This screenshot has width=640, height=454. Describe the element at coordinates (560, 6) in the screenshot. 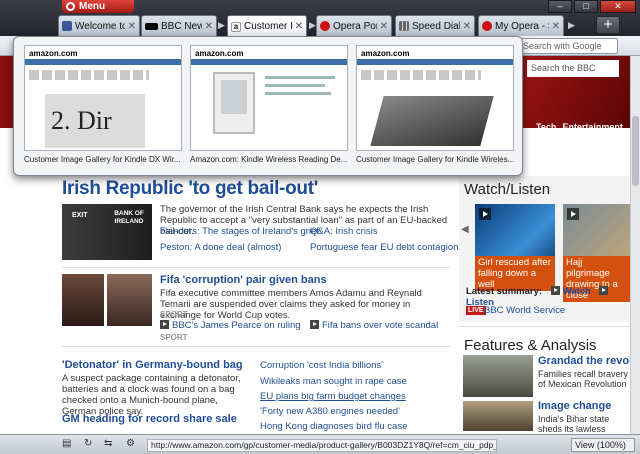

I see `minimize-button: –` at that location.